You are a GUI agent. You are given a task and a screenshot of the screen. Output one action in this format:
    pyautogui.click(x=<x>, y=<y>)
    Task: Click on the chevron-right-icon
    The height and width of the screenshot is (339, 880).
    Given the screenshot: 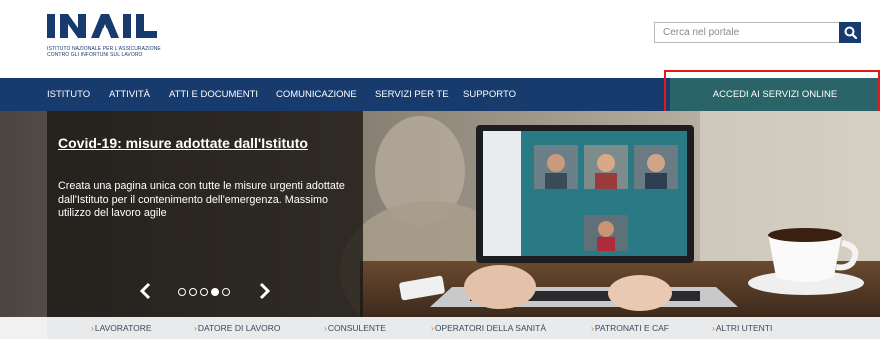 What is the action you would take?
    pyautogui.click(x=265, y=291)
    